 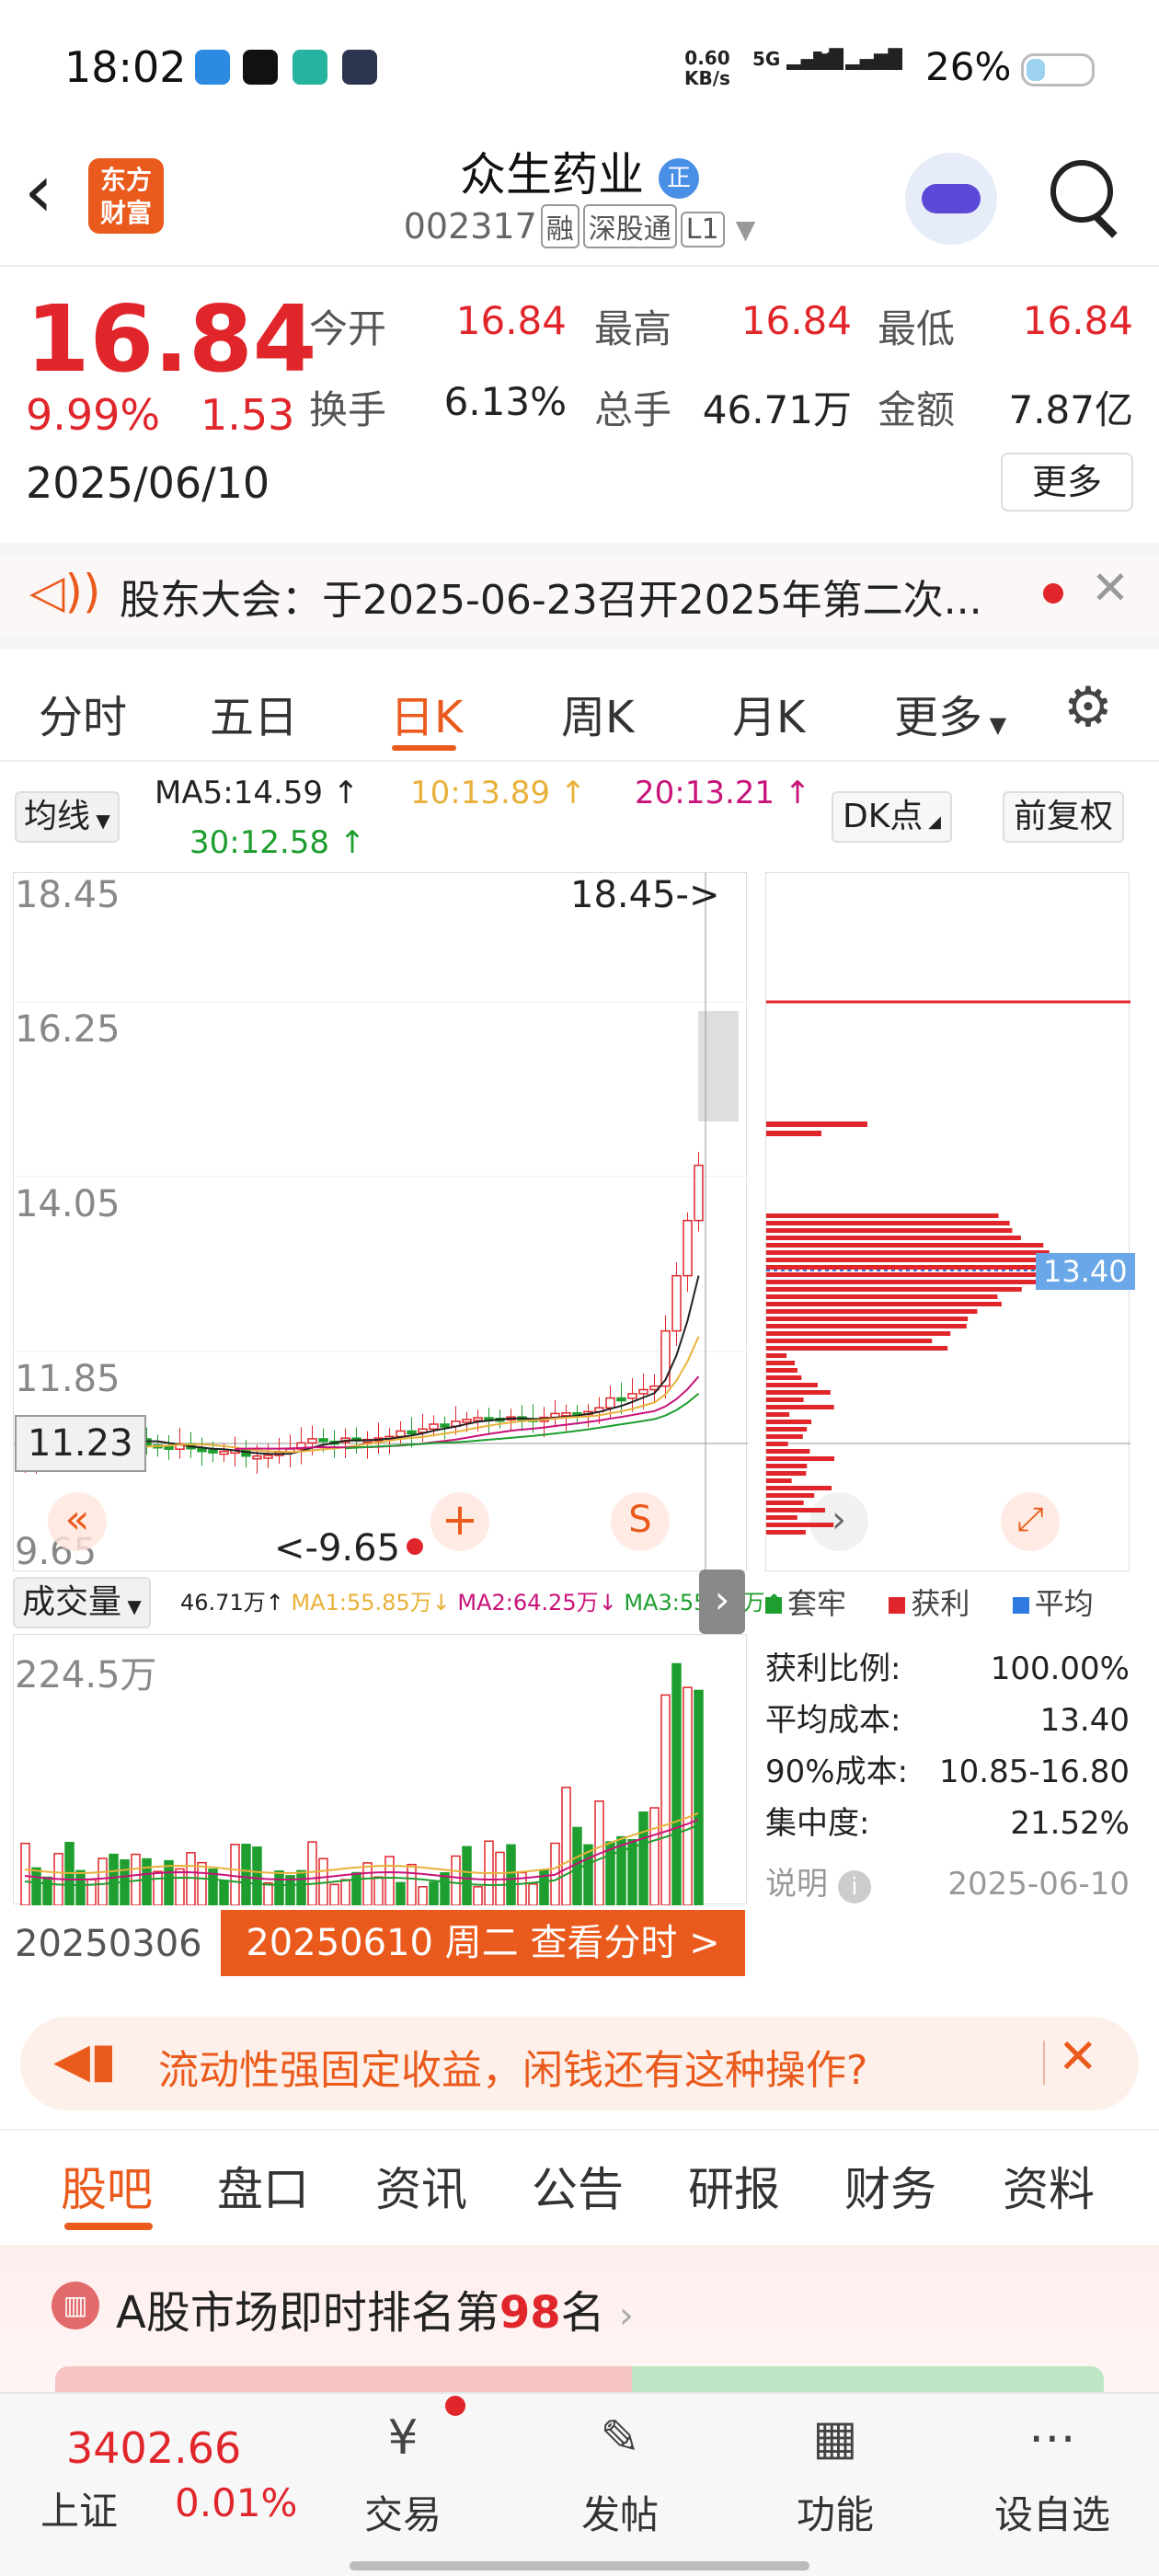 I want to click on tiktok-icon, so click(x=260, y=67).